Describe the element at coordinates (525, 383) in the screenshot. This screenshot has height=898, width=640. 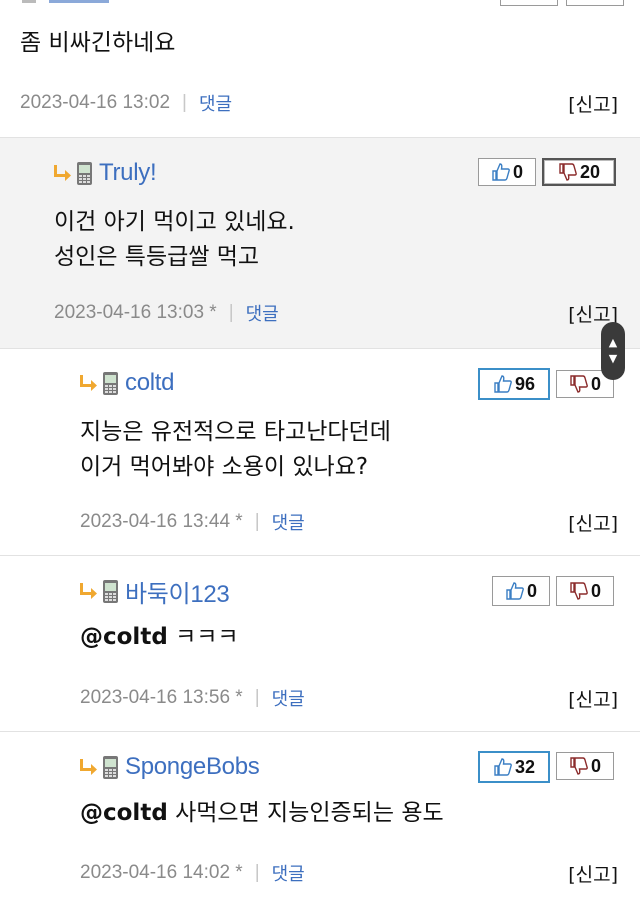
I see `upvote-count: 96` at that location.